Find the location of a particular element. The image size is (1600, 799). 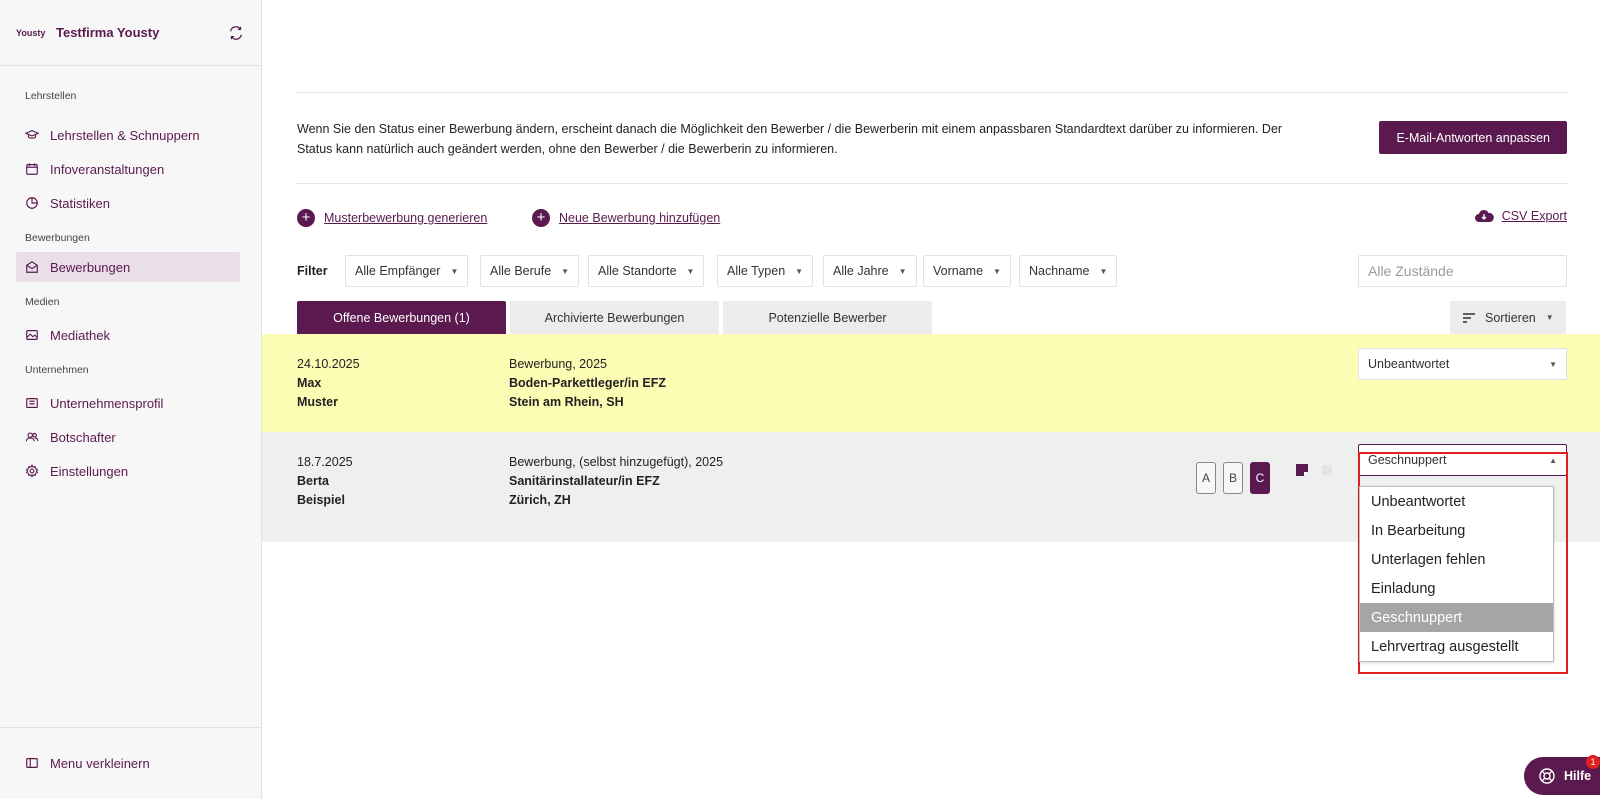

rating-c-button: C is located at coordinates (1260, 478).